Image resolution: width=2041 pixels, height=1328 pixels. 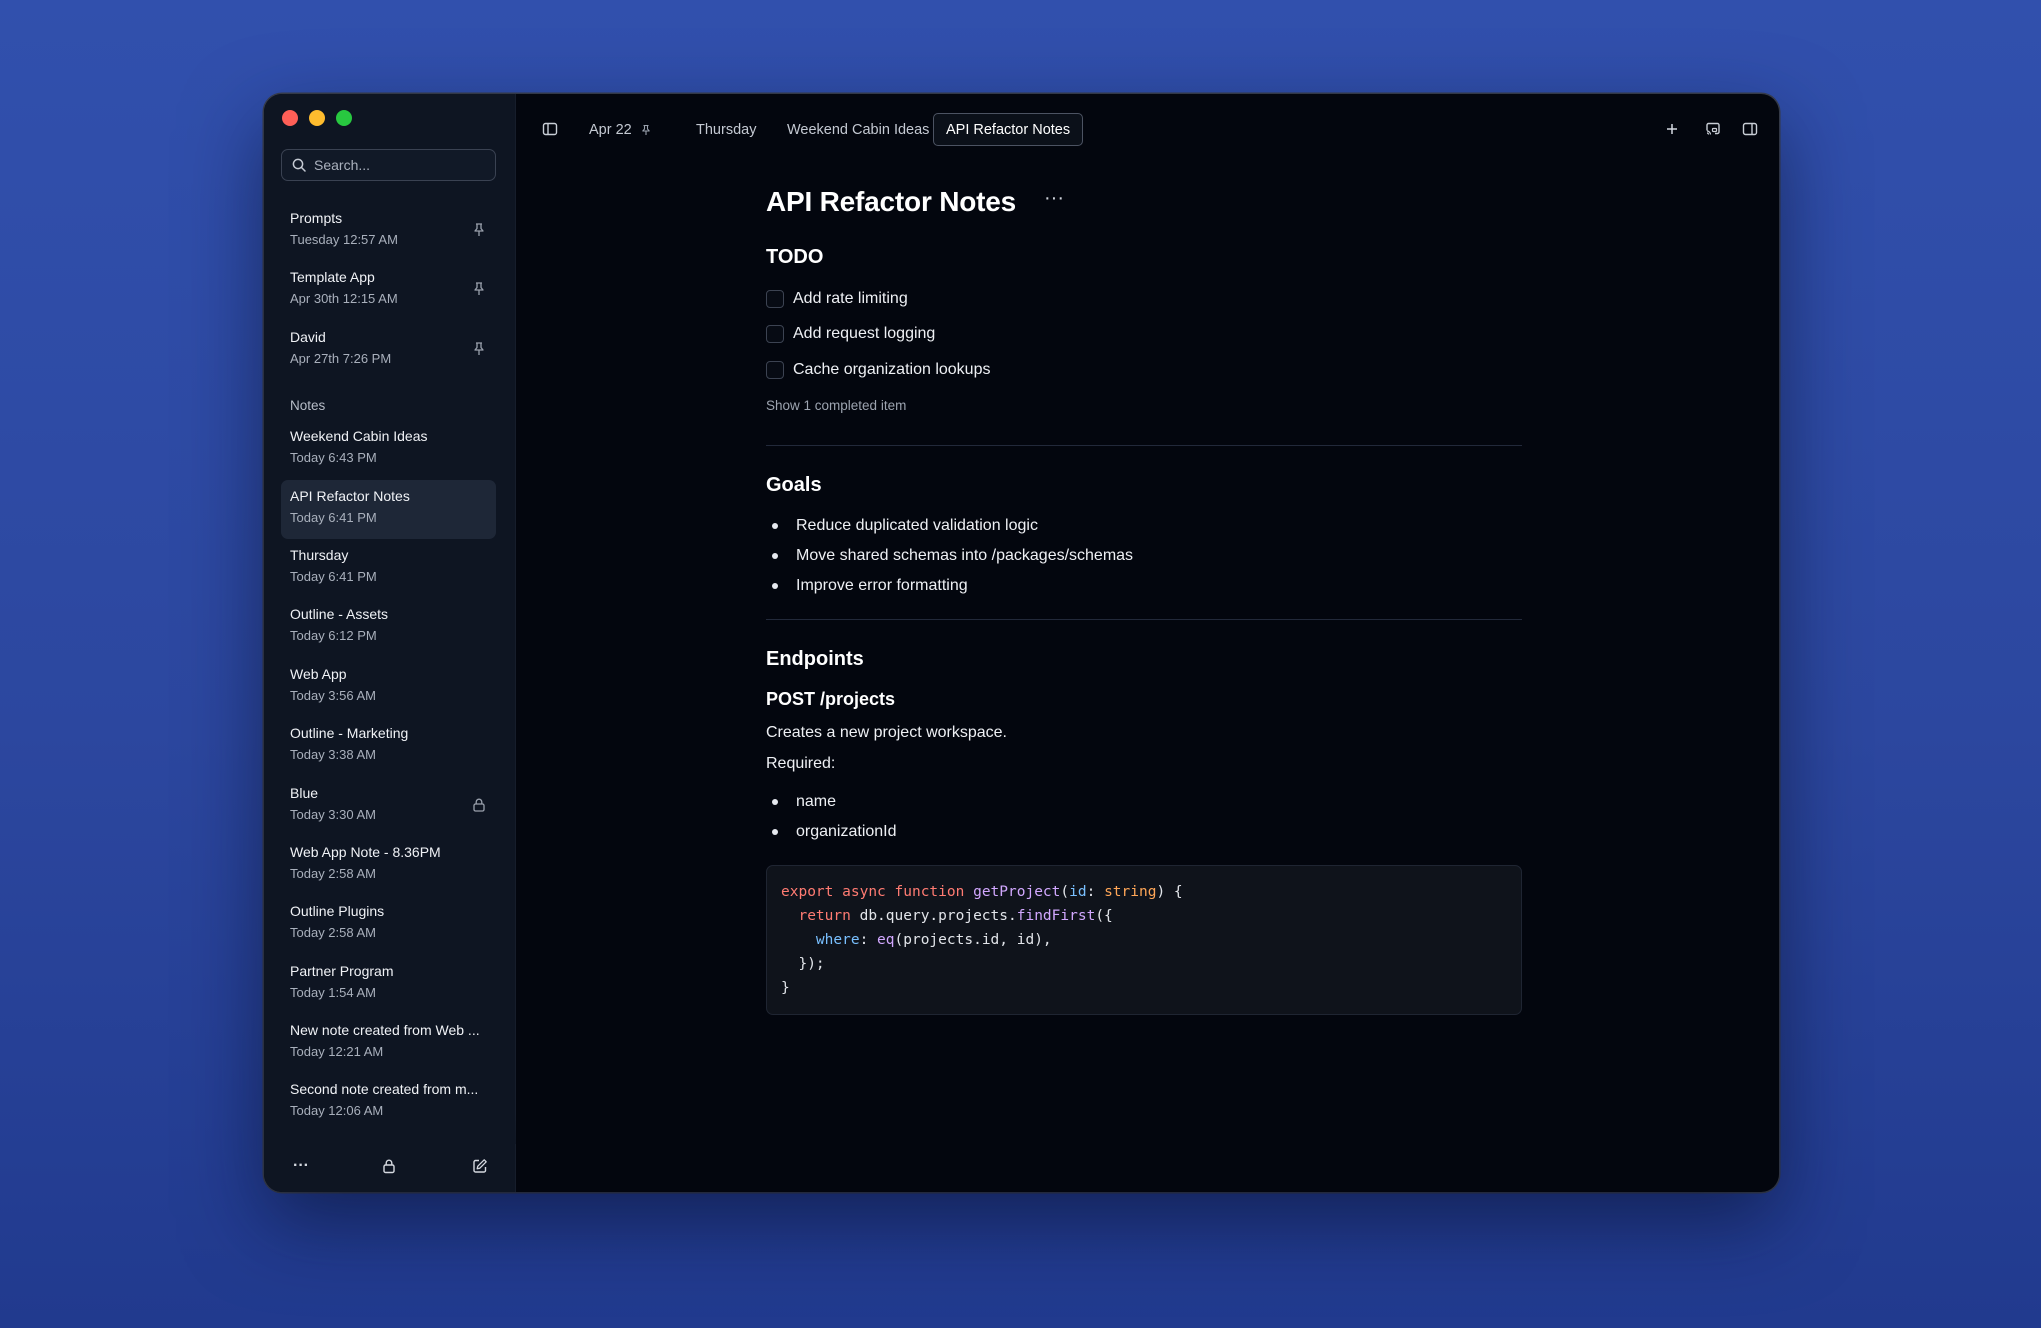 What do you see at coordinates (349, 733) in the screenshot?
I see `note-title: Outline - Marketing` at bounding box center [349, 733].